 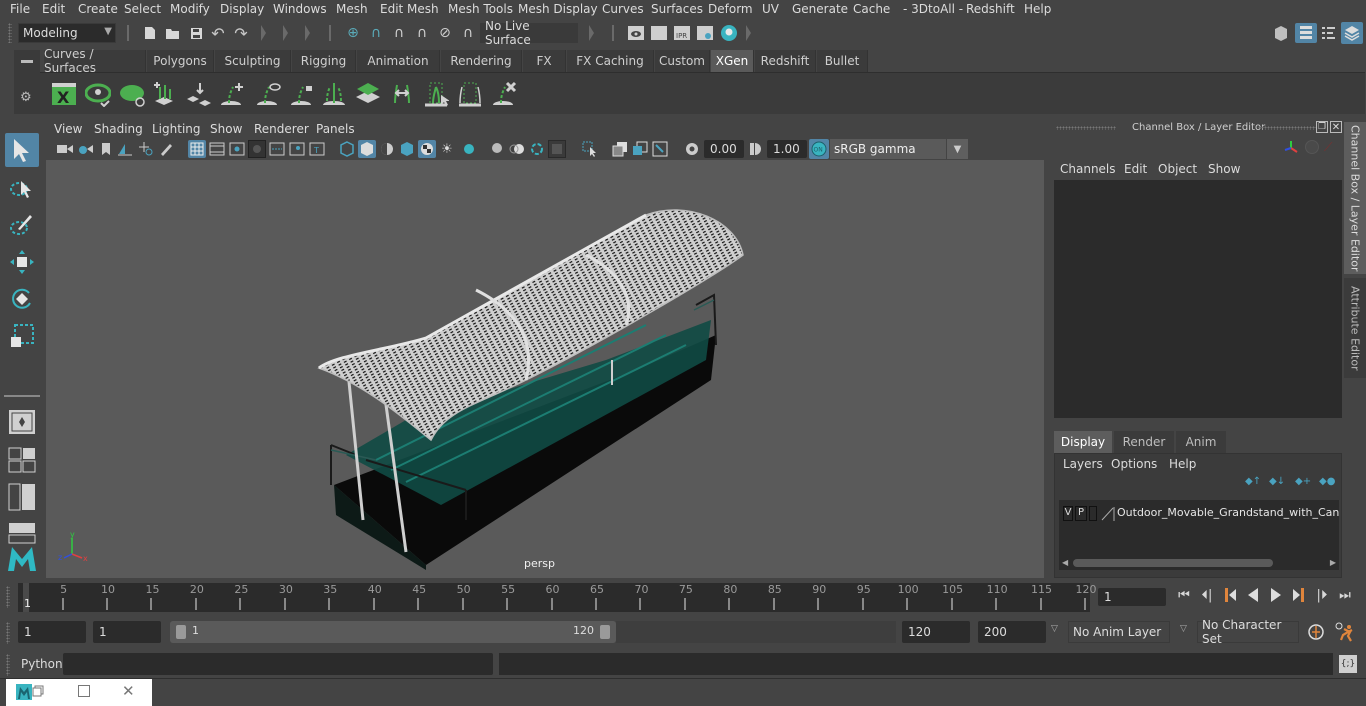 I want to click on step-back-frame-icon: ⏴|, so click(x=1207, y=595).